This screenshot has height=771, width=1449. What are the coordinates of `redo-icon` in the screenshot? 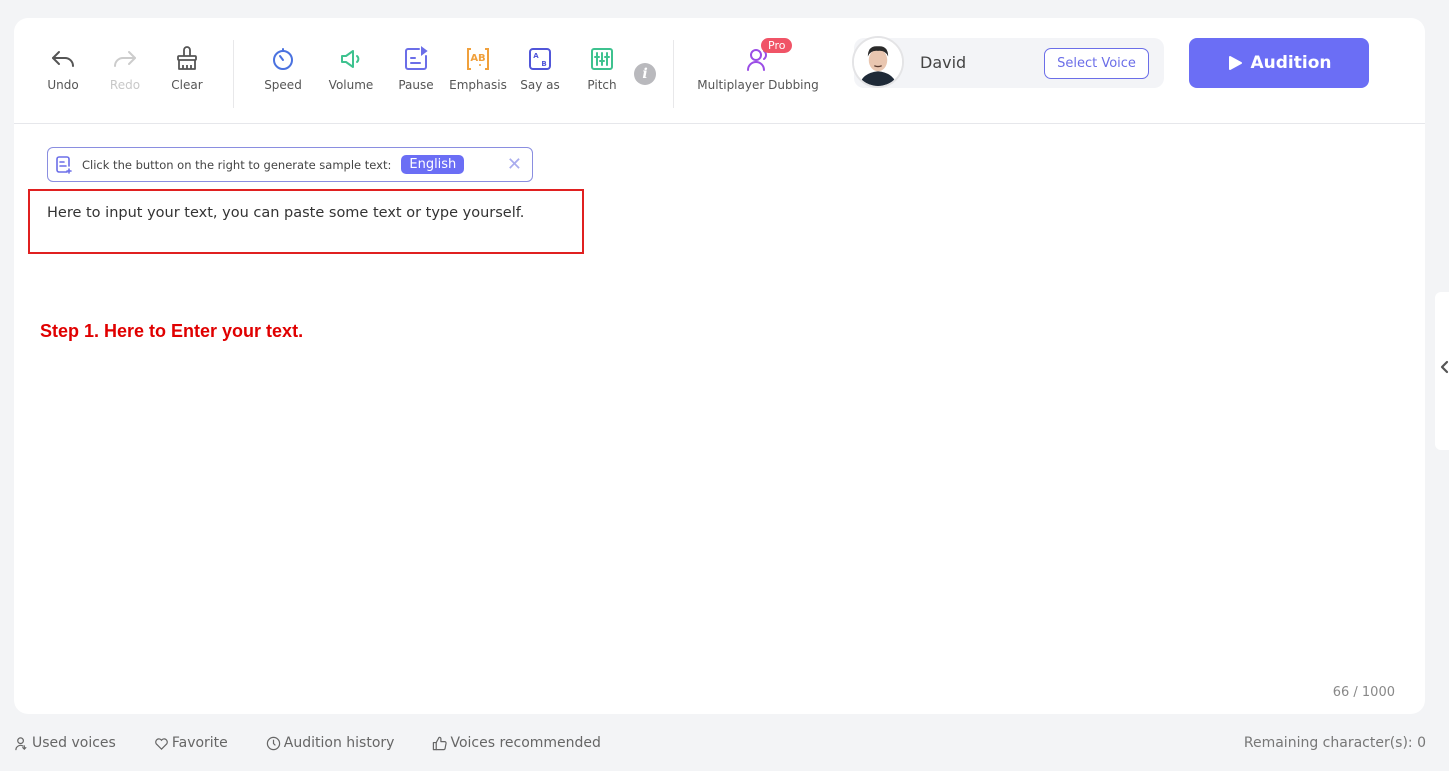 It's located at (125, 59).